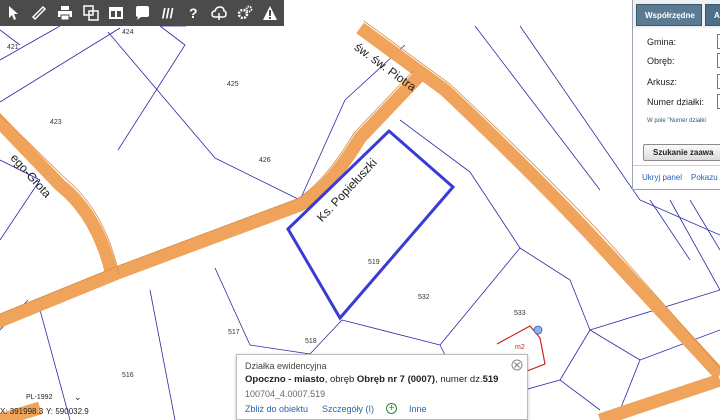 The image size is (720, 420). What do you see at coordinates (661, 61) in the screenshot?
I see `obreb-label: Obręb:` at bounding box center [661, 61].